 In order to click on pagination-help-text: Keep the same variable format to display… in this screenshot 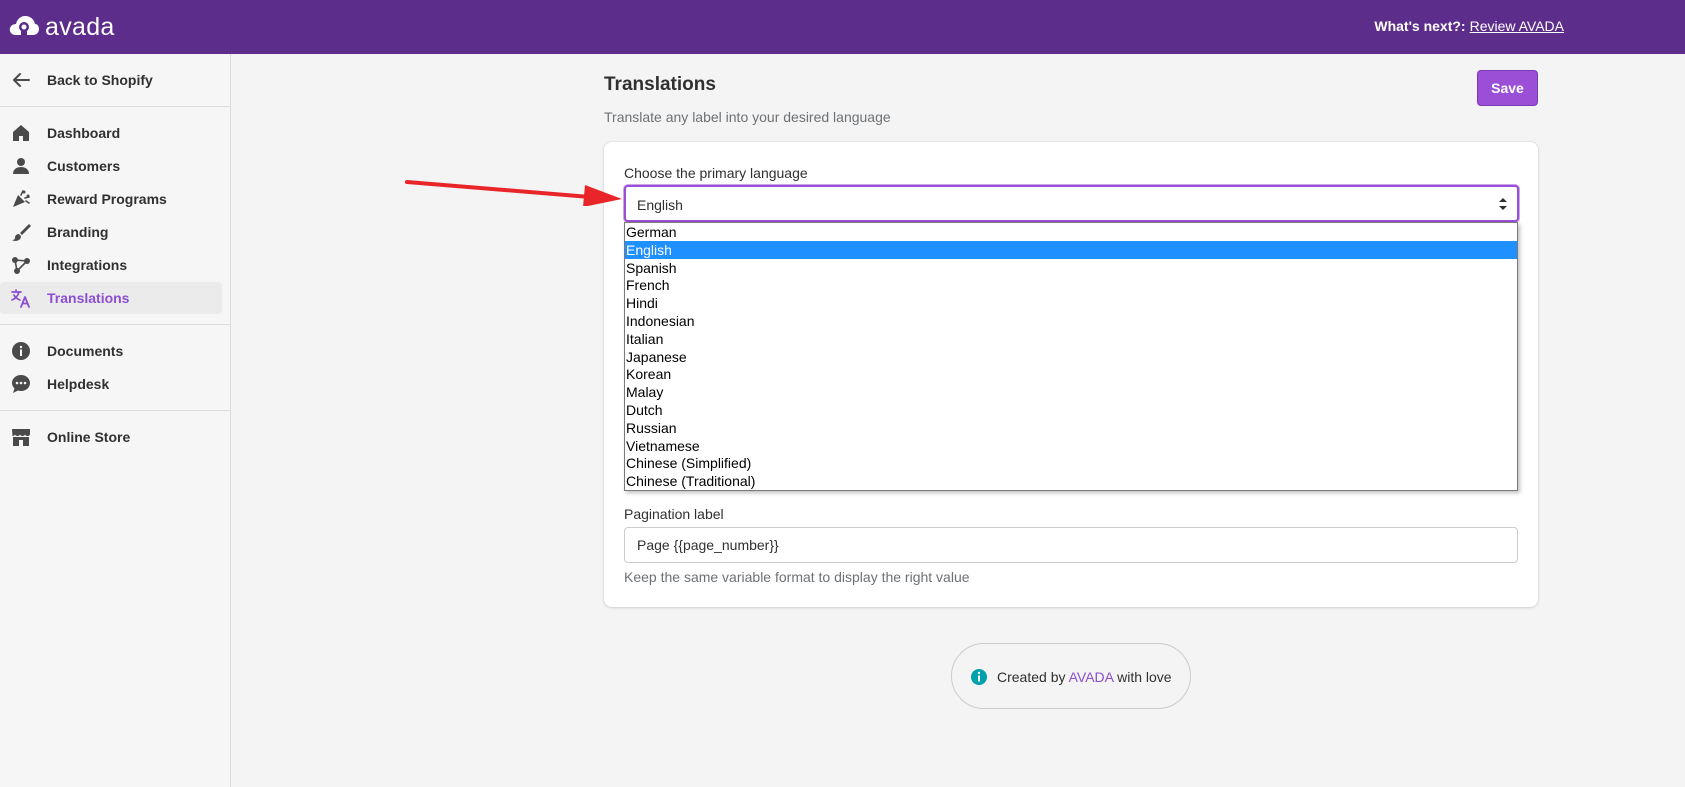, I will do `click(797, 577)`.